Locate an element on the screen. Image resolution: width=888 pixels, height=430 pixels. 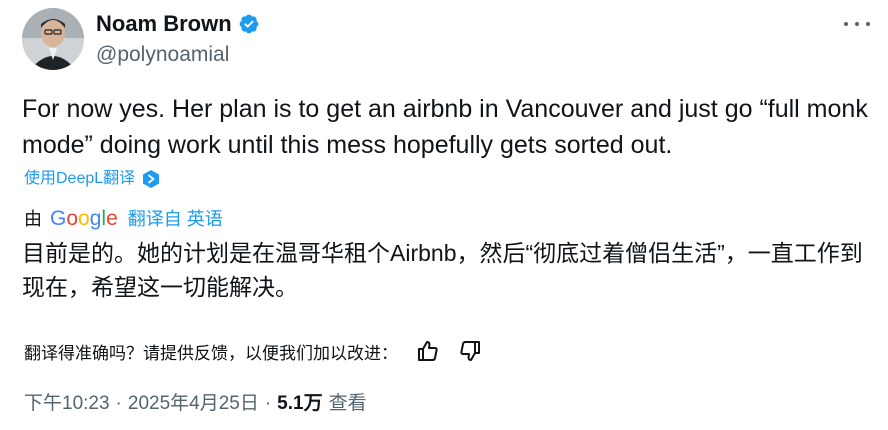
author-name: Noam Brown is located at coordinates (164, 24).